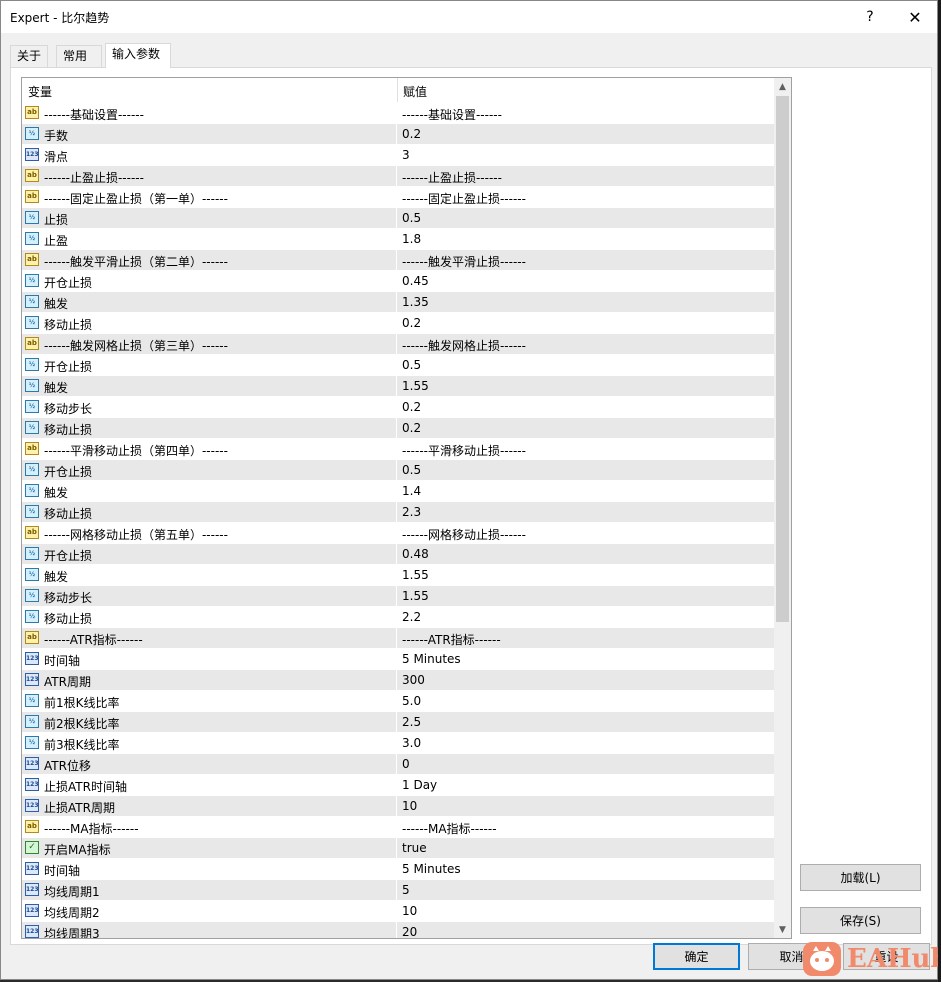  I want to click on variable-value: 1 Day, so click(419, 785).